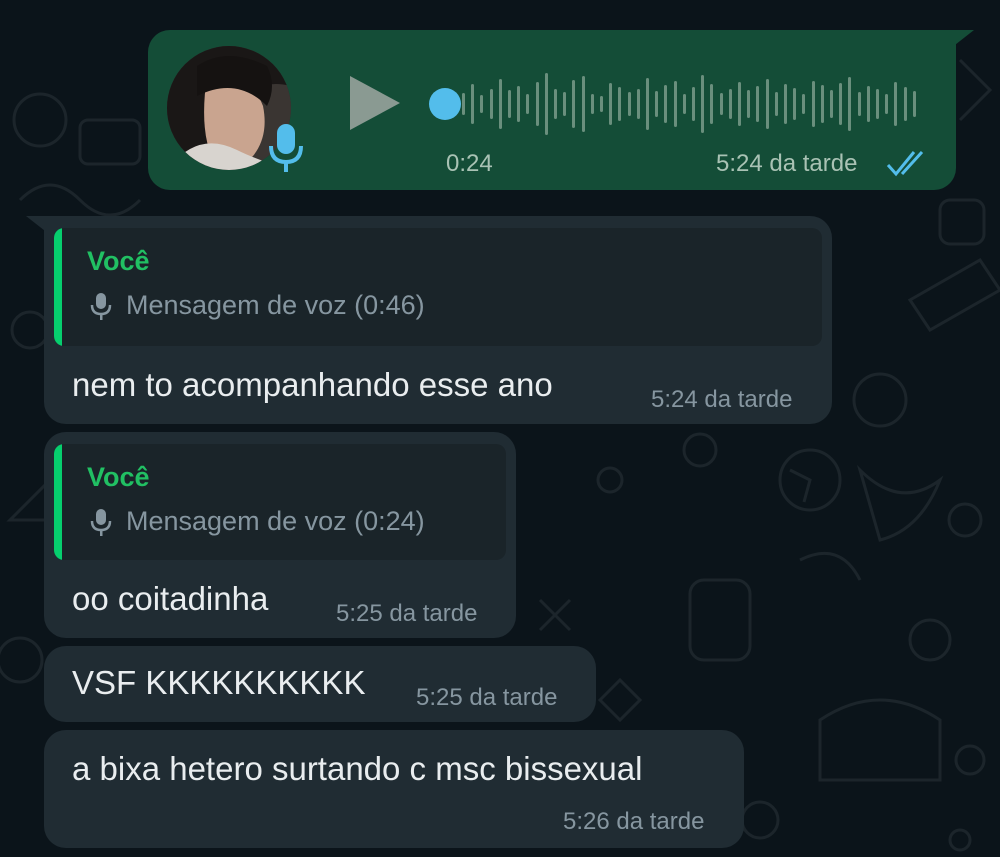 The image size is (1000, 857). Describe the element at coordinates (170, 598) in the screenshot. I see `message-text: oo coitadinha` at that location.